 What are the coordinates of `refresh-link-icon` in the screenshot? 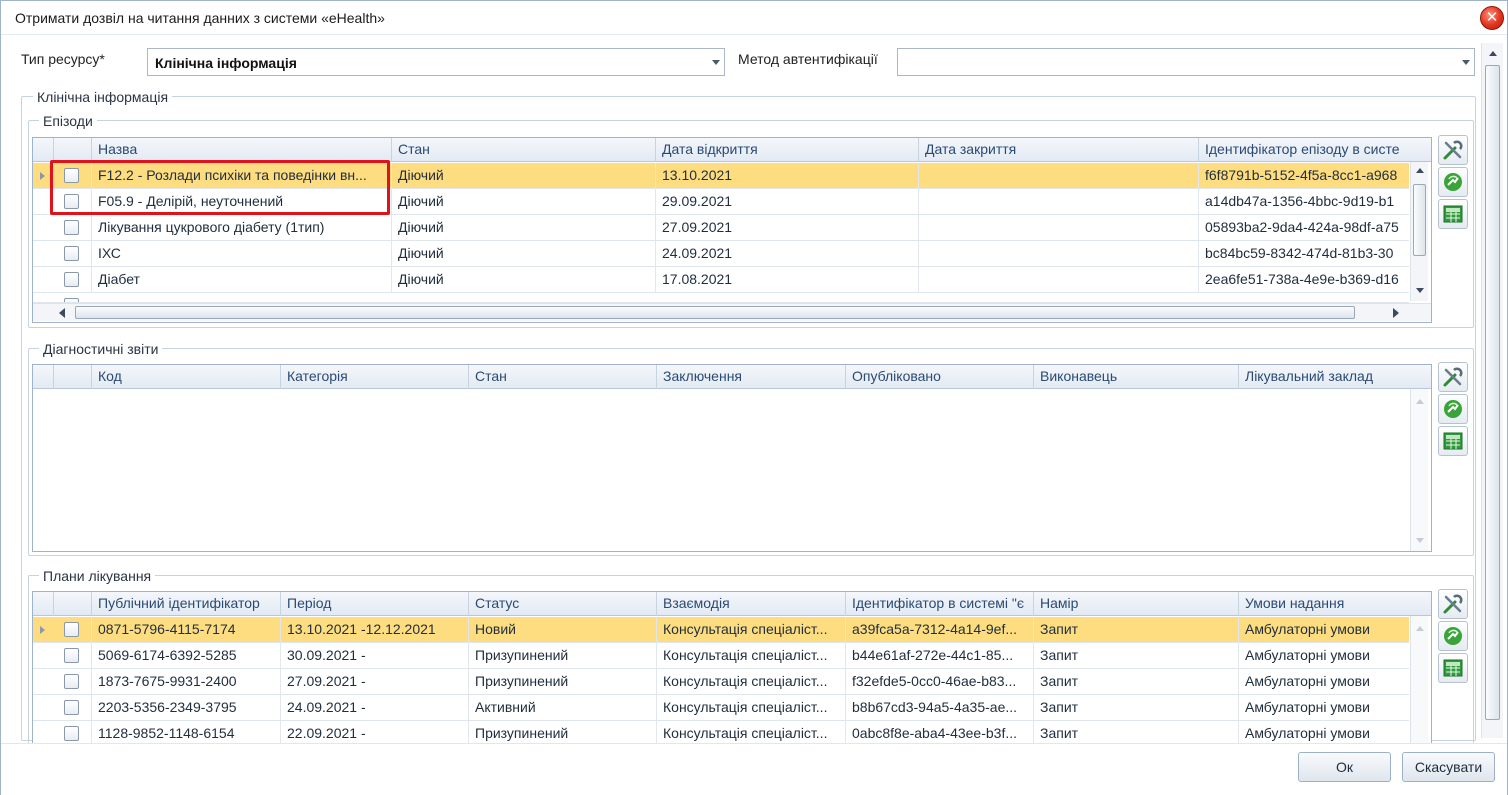 It's located at (1453, 182).